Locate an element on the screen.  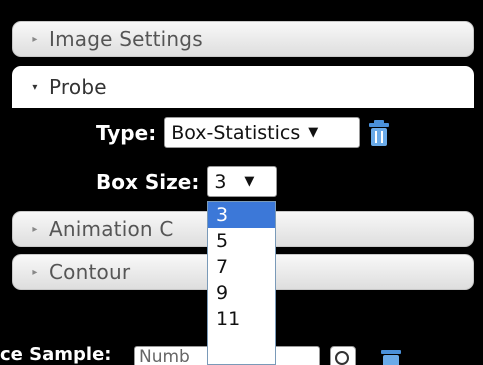
box-size-select: 3 ▼ is located at coordinates (242, 181).